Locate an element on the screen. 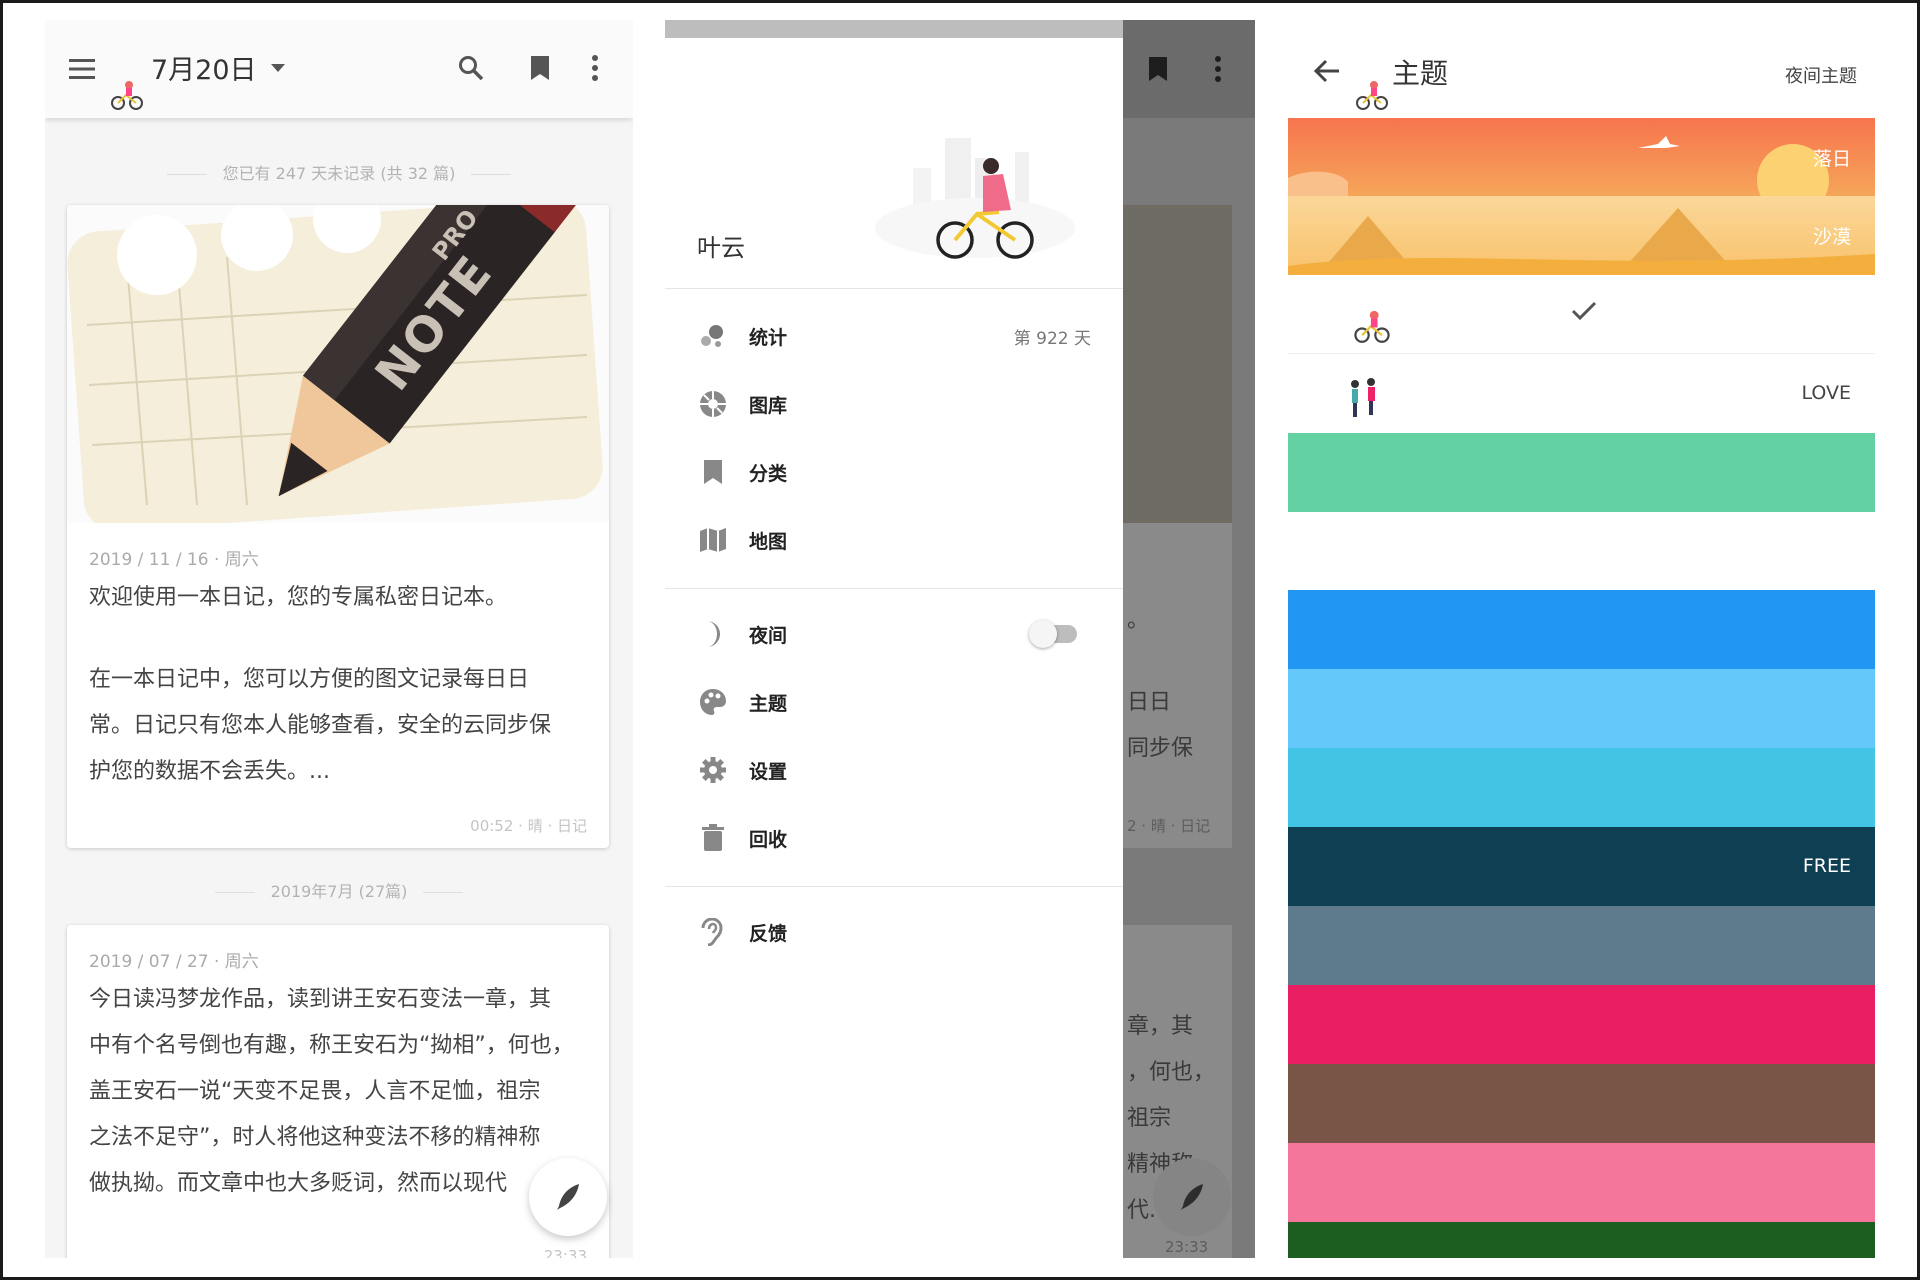 The height and width of the screenshot is (1280, 1920). entry-line is located at coordinates (341, 639).